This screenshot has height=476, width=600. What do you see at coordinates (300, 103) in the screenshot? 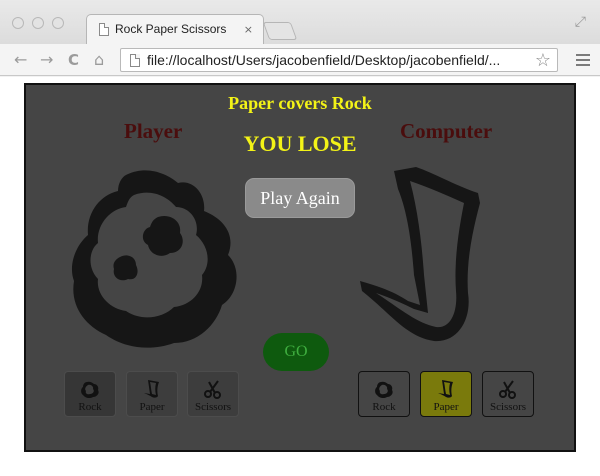
I see `outcome-message: Paper covers Rock` at bounding box center [300, 103].